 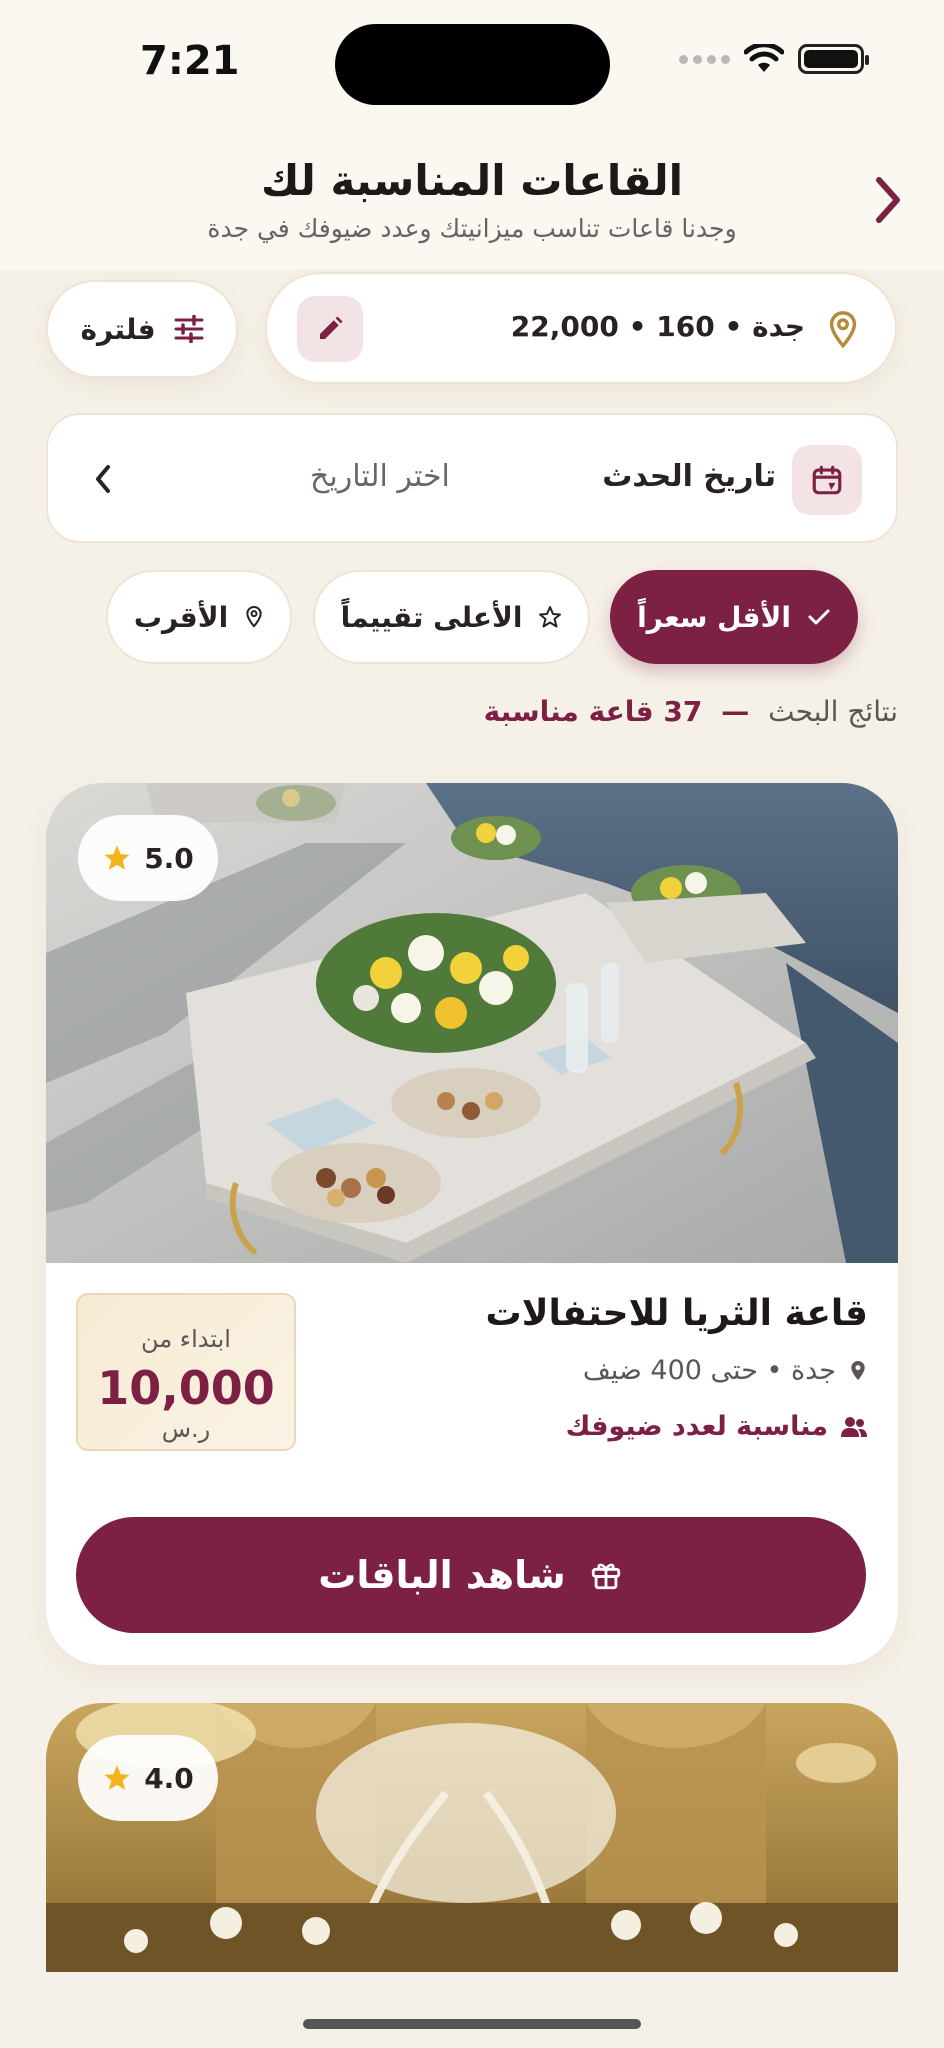 I want to click on results-count: 37 قاعة مناسبة, so click(x=593, y=711).